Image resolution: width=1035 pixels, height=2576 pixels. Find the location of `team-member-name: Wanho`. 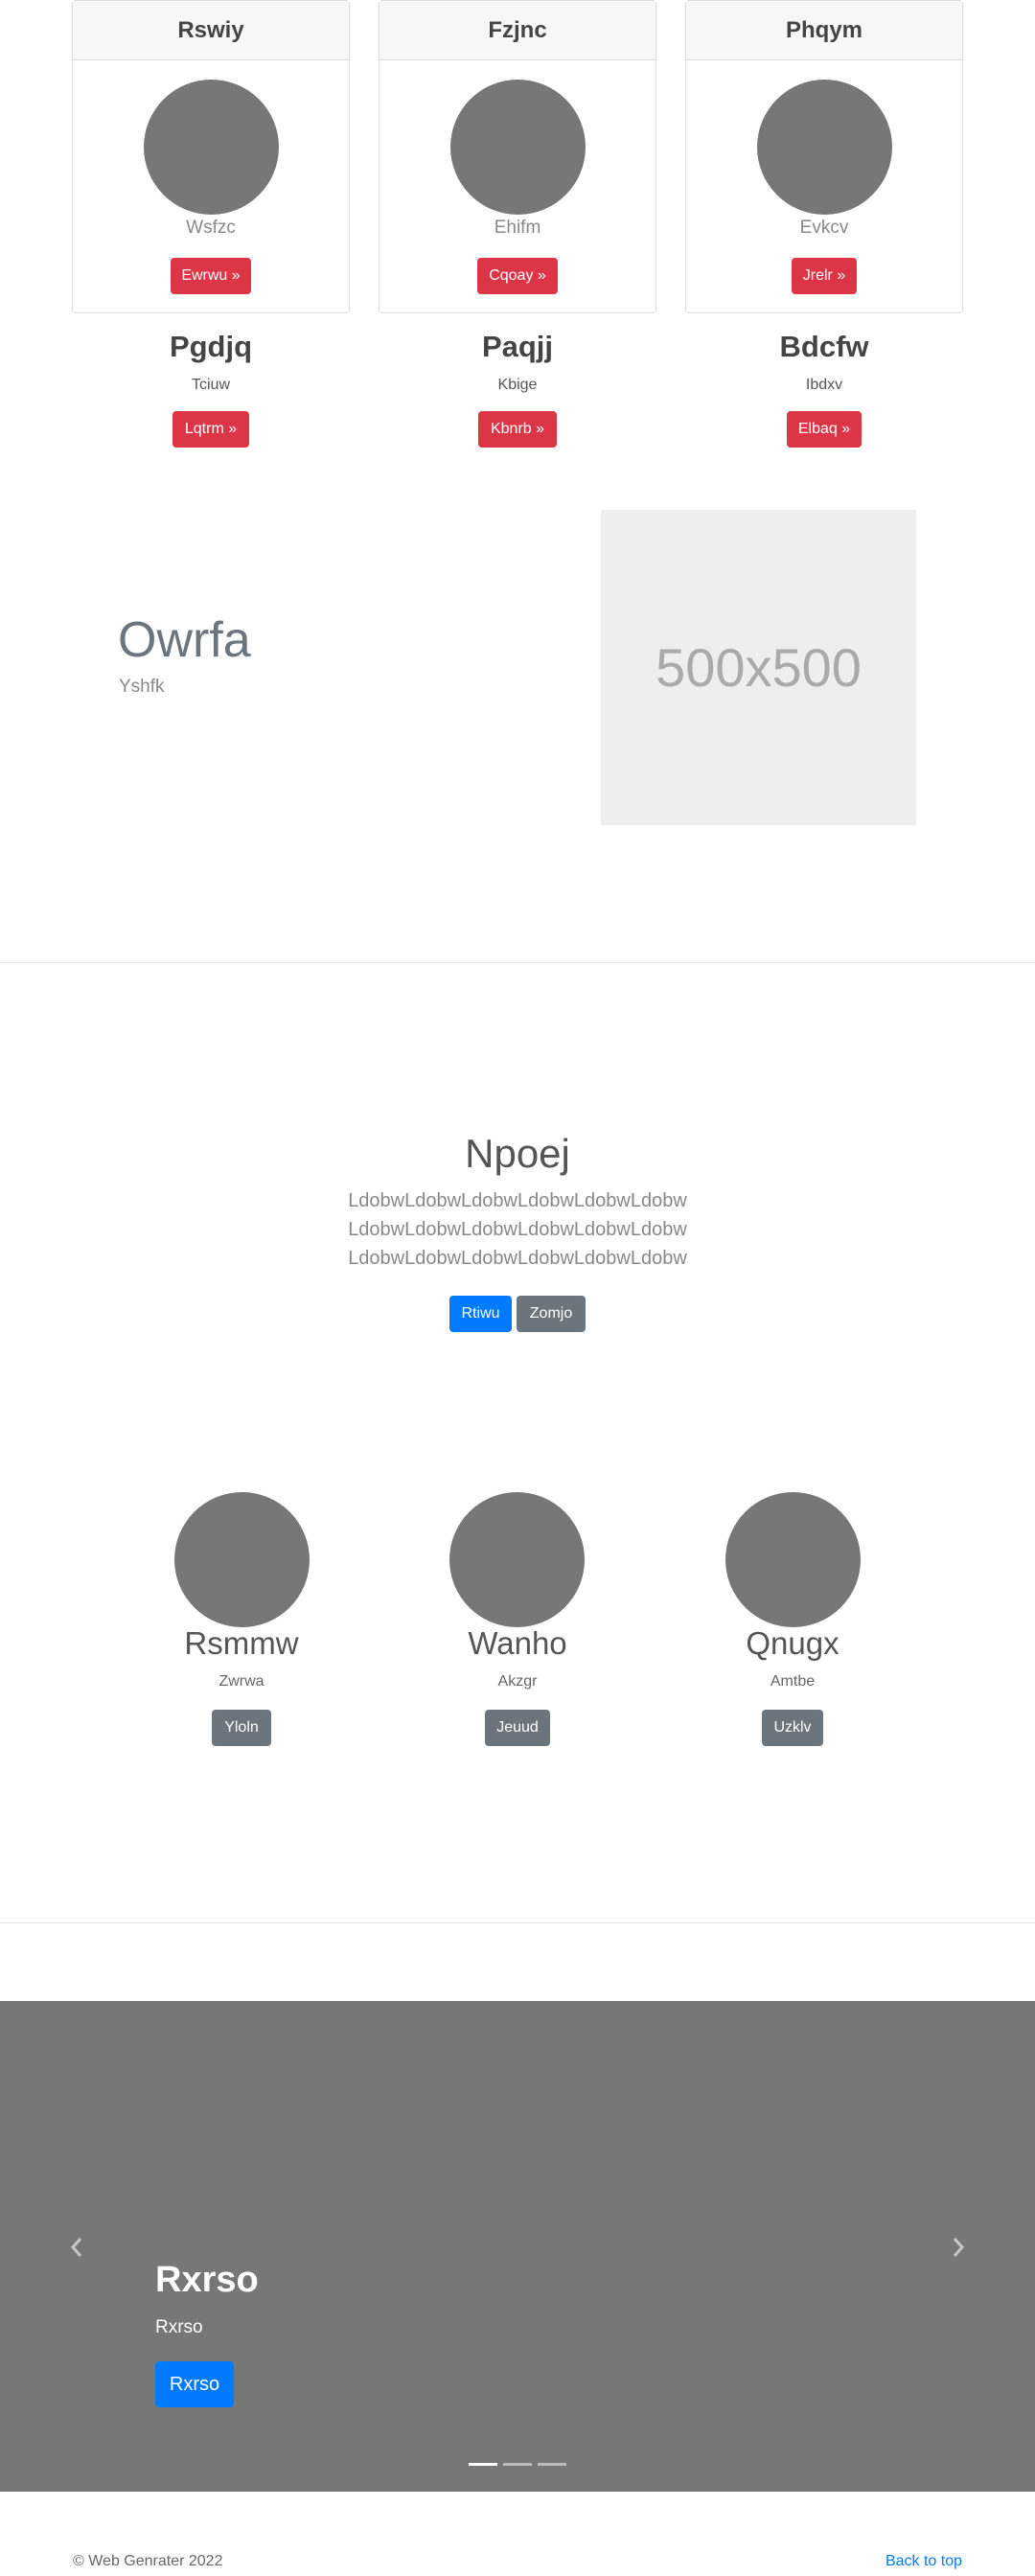

team-member-name: Wanho is located at coordinates (517, 1643).